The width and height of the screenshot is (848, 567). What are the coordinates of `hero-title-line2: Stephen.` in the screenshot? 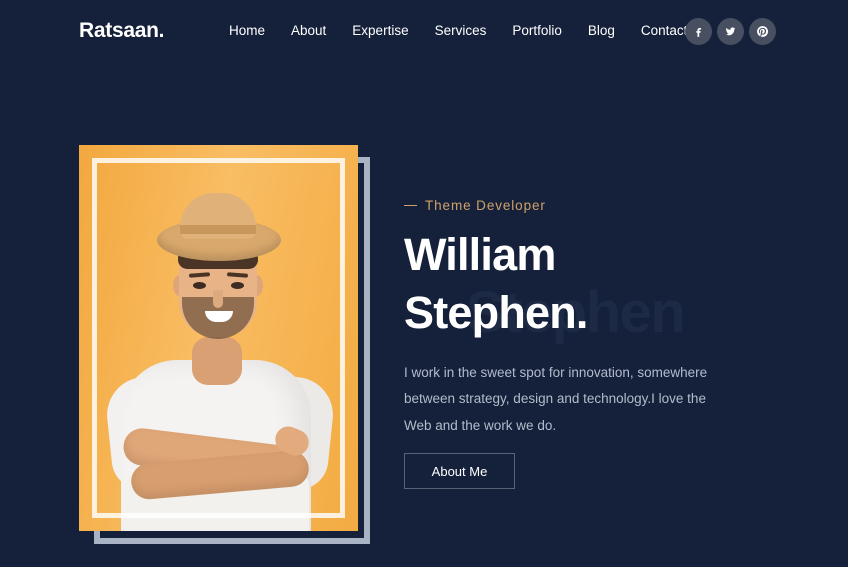 It's located at (496, 312).